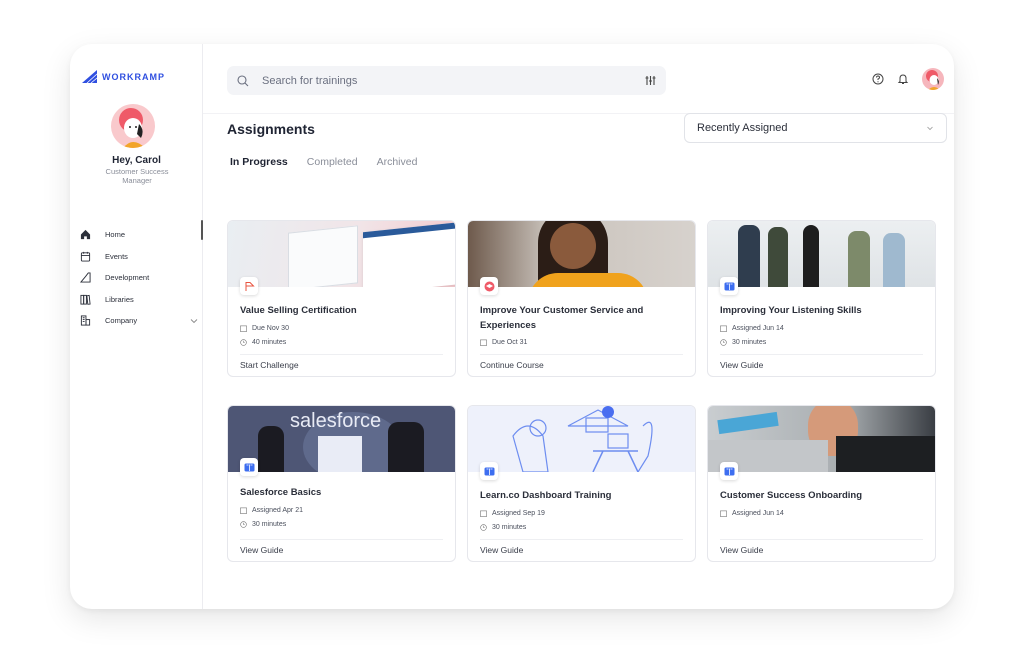 The width and height of the screenshot is (1024, 654). Describe the element at coordinates (742, 128) in the screenshot. I see `sort-selected: Recently Assigned` at that location.